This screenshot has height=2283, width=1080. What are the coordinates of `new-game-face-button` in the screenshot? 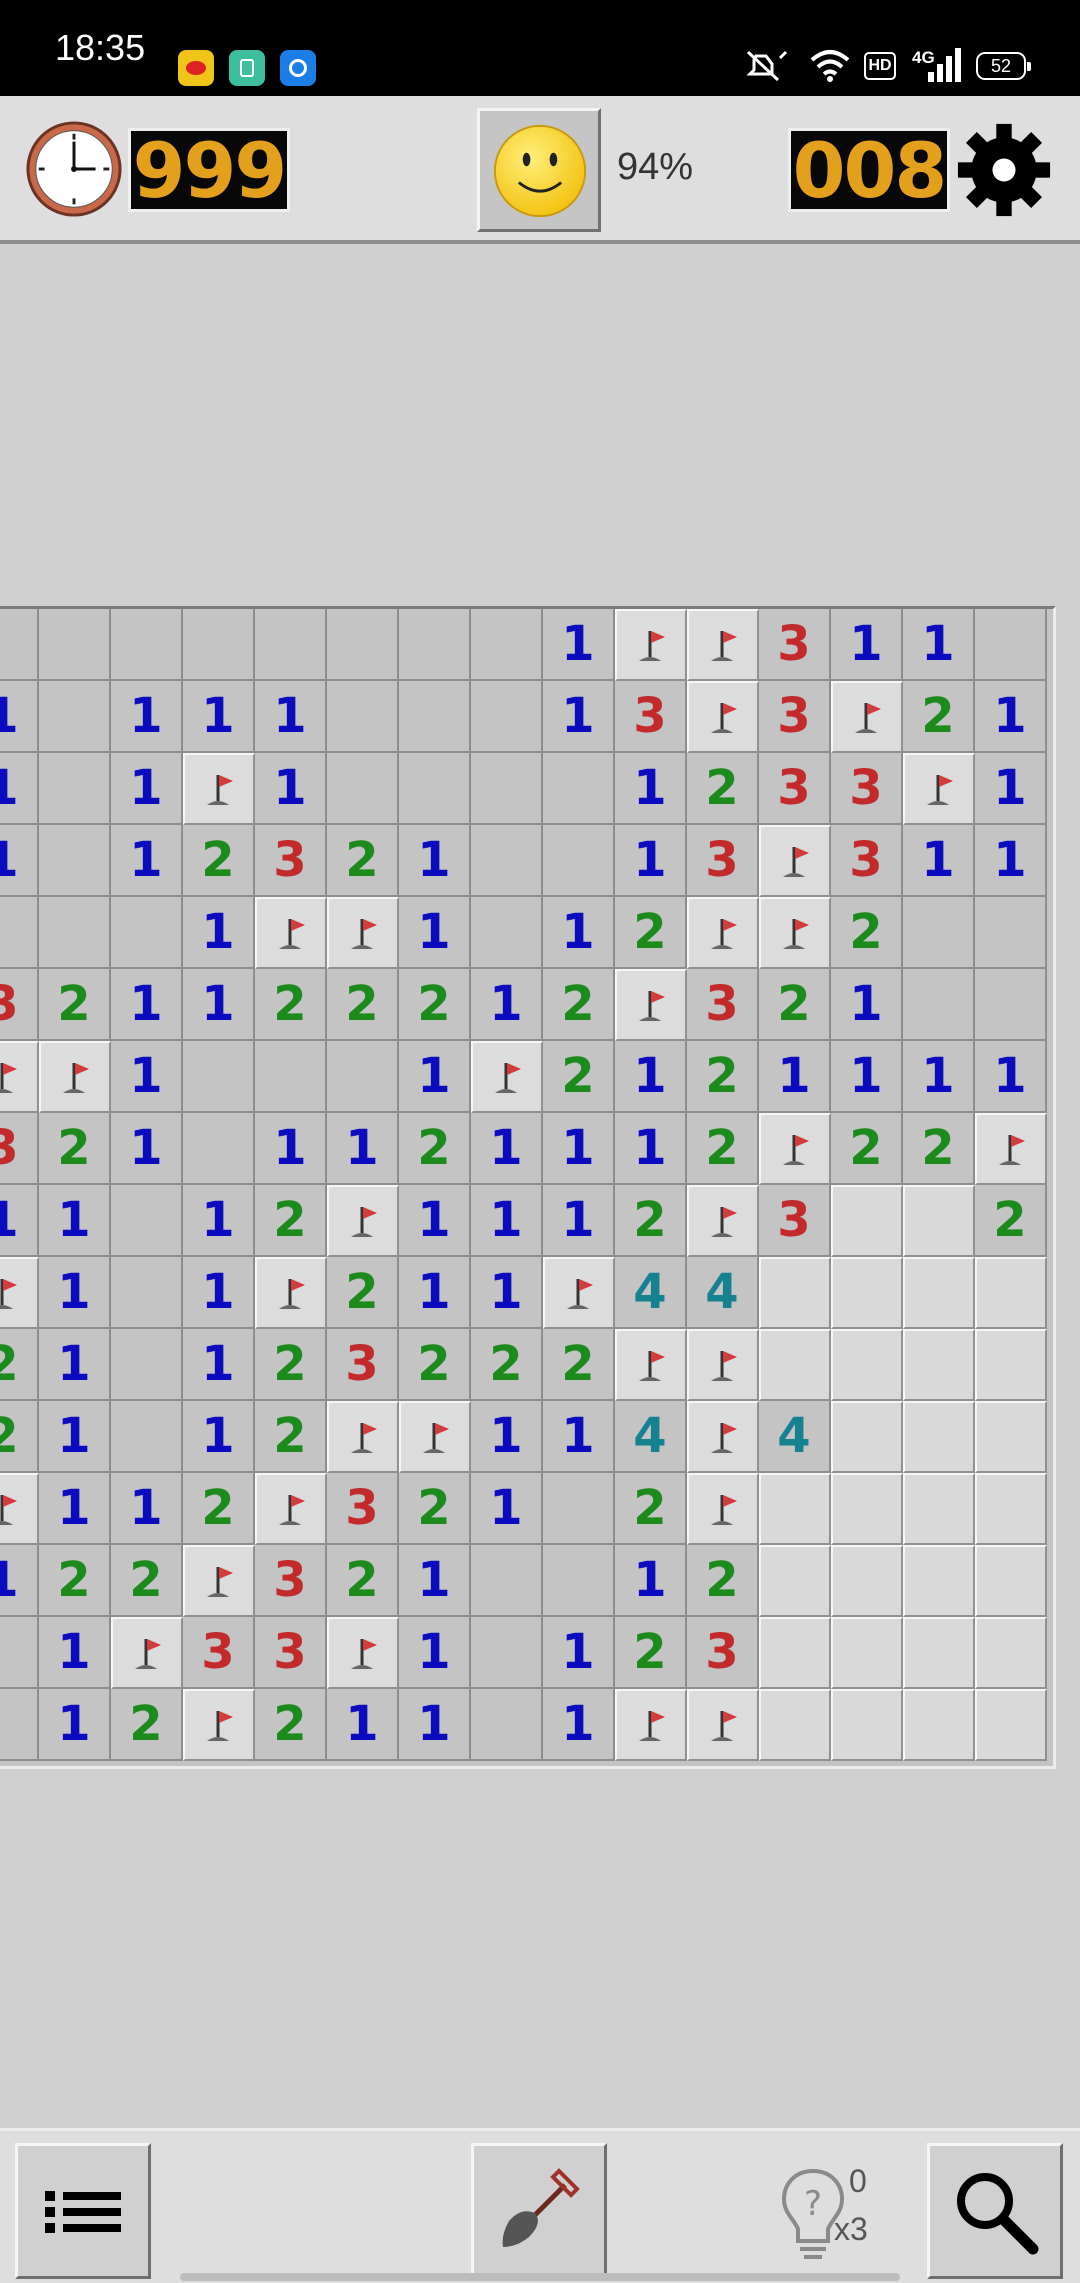 It's located at (539, 170).